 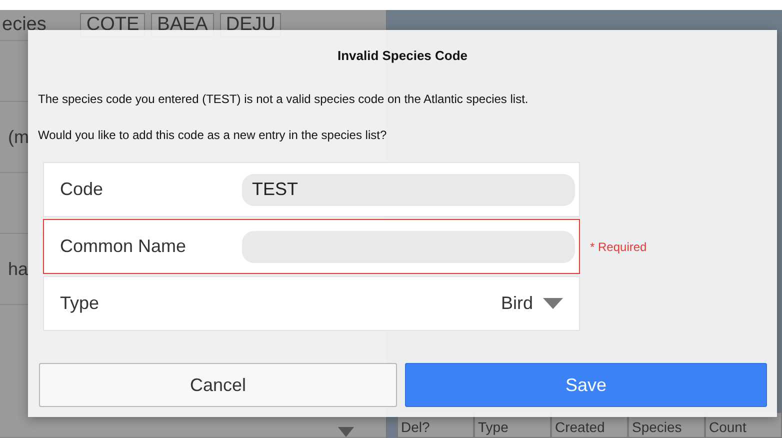 What do you see at coordinates (586, 385) in the screenshot?
I see `save-button: Save` at bounding box center [586, 385].